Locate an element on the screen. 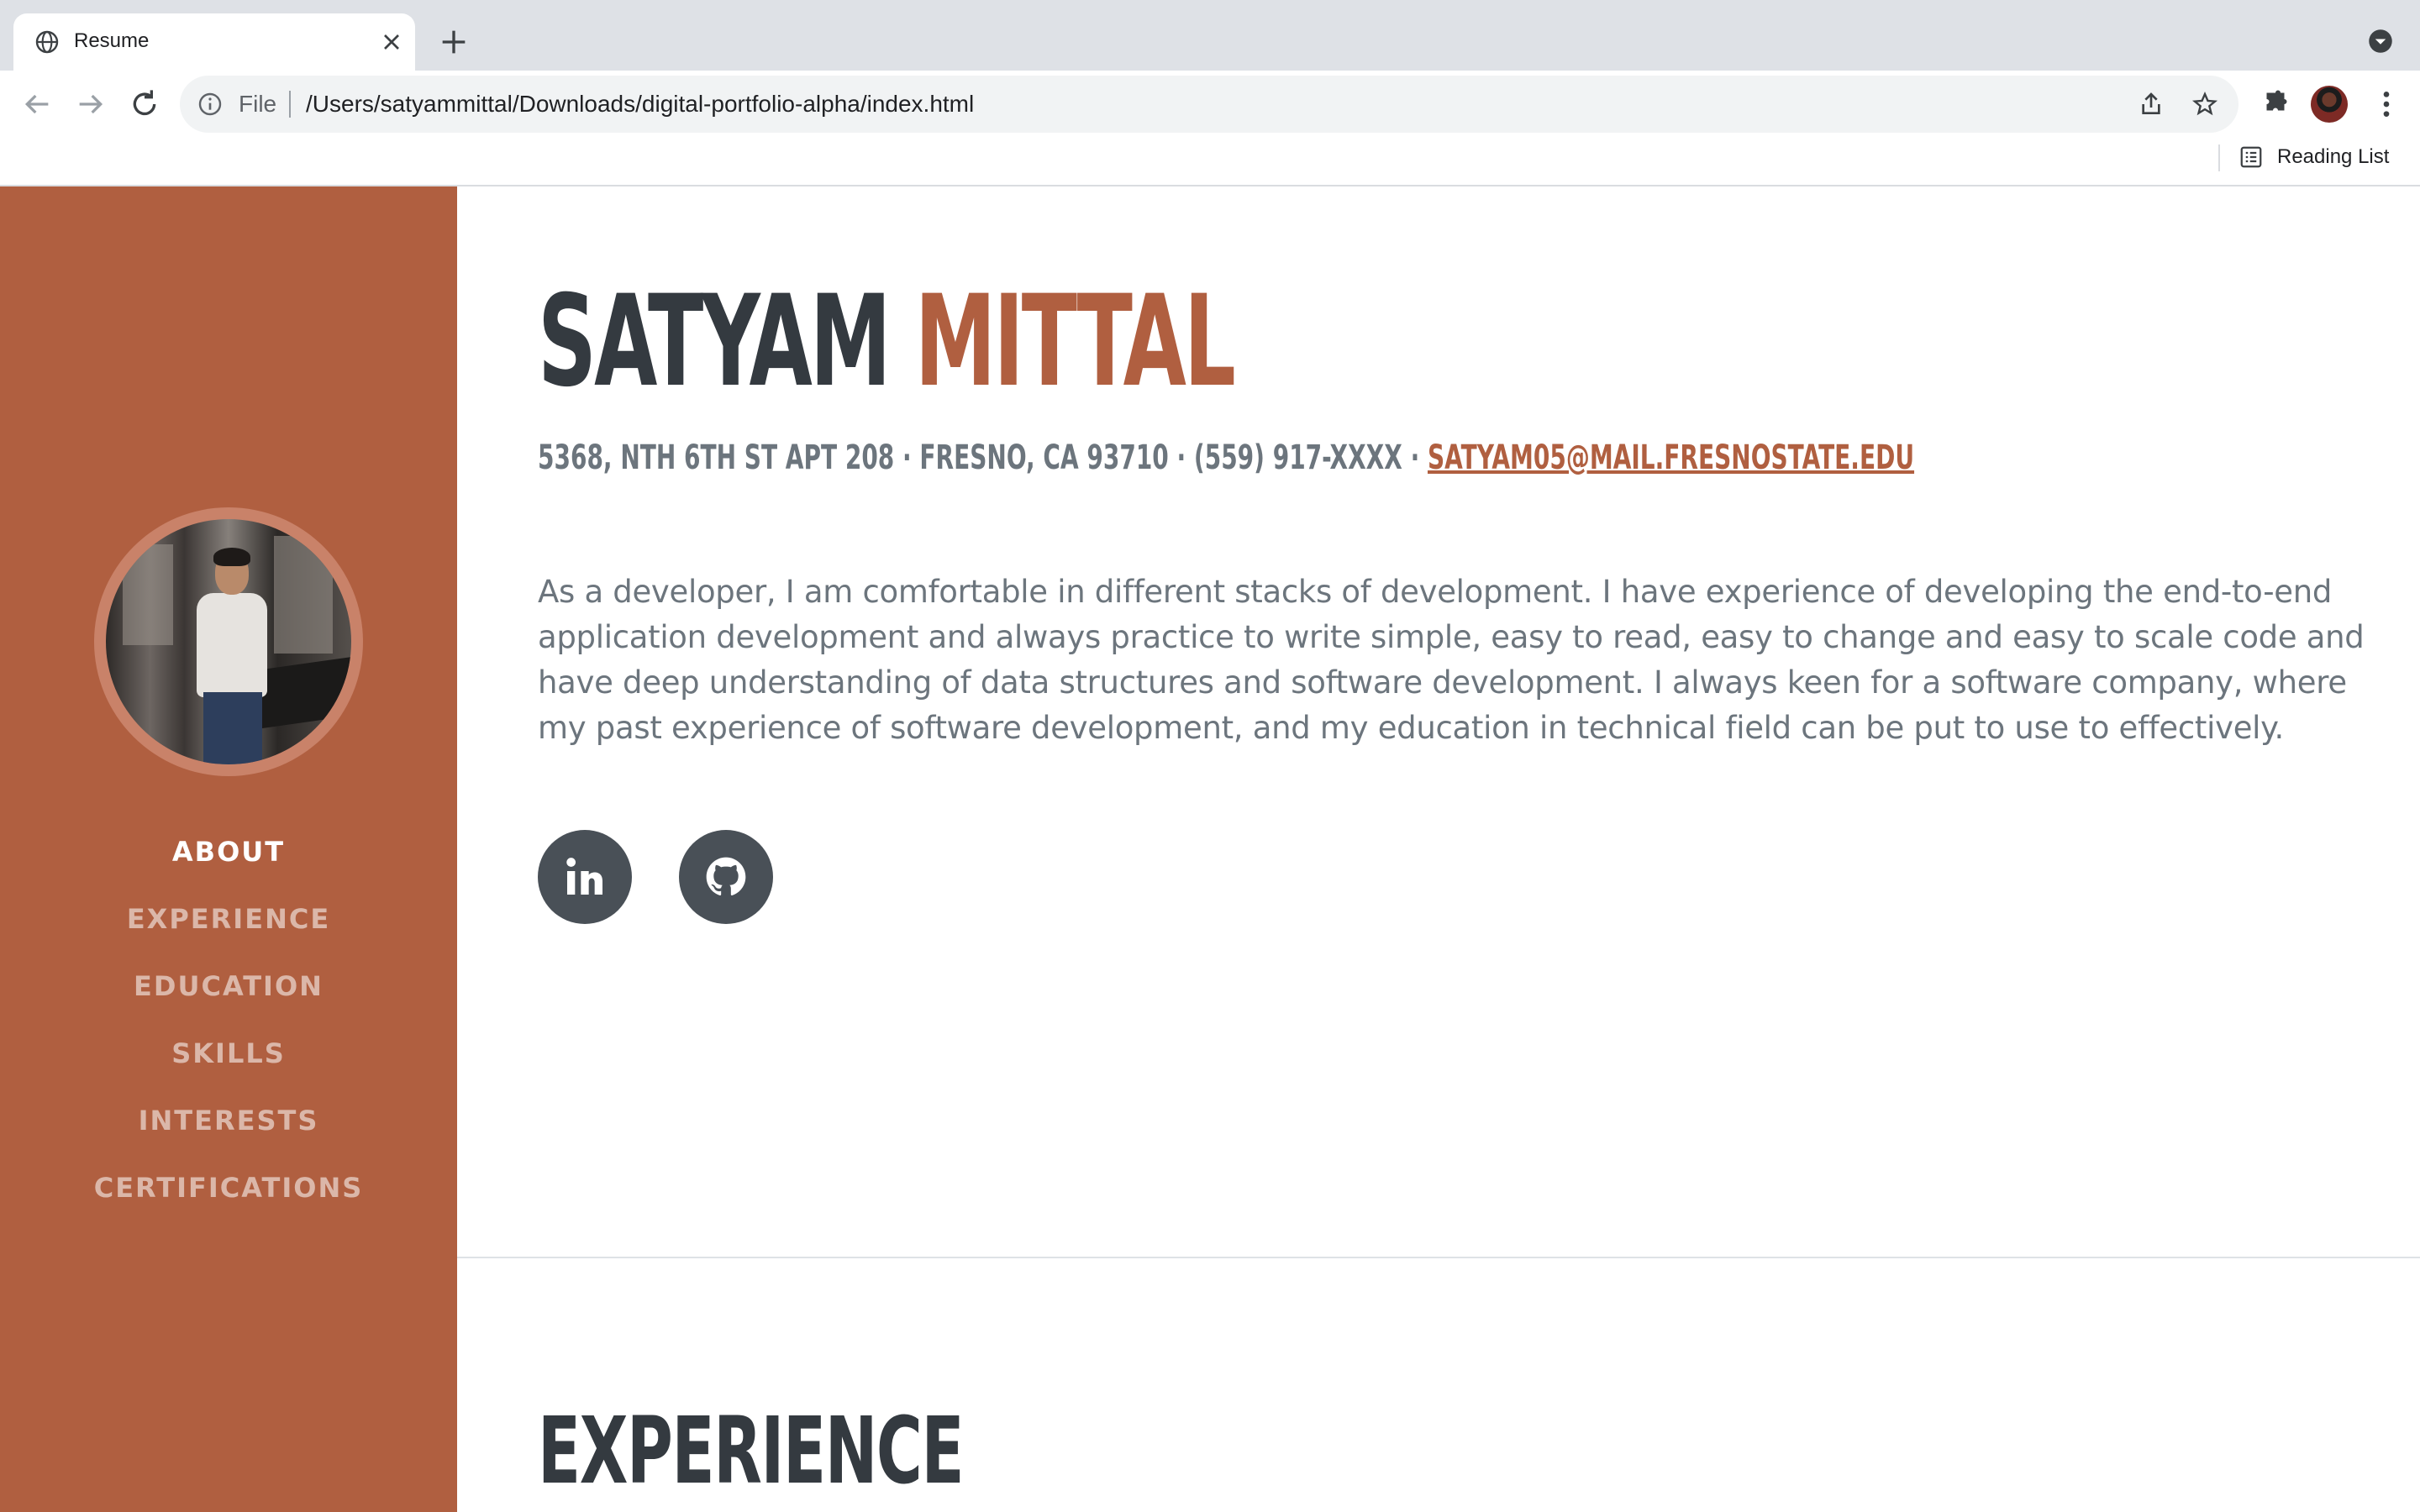 The width and height of the screenshot is (2420, 1512). section-divider is located at coordinates (1438, 1257).